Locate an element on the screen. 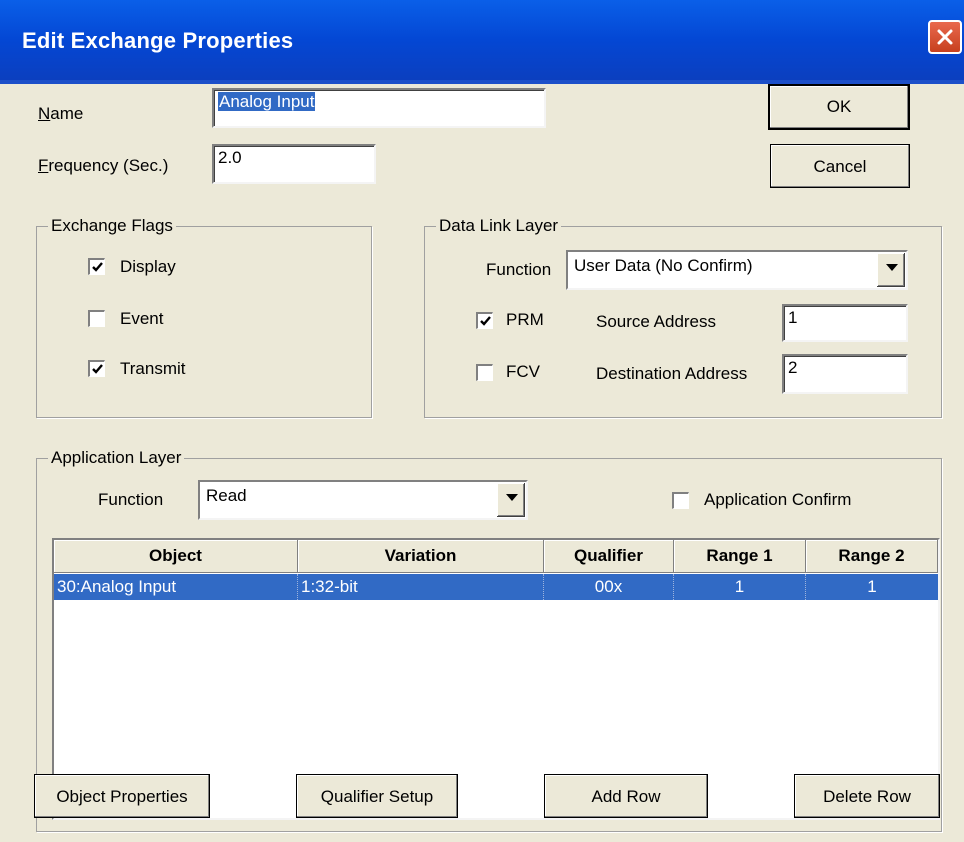  dll-function-label: Function is located at coordinates (519, 269).